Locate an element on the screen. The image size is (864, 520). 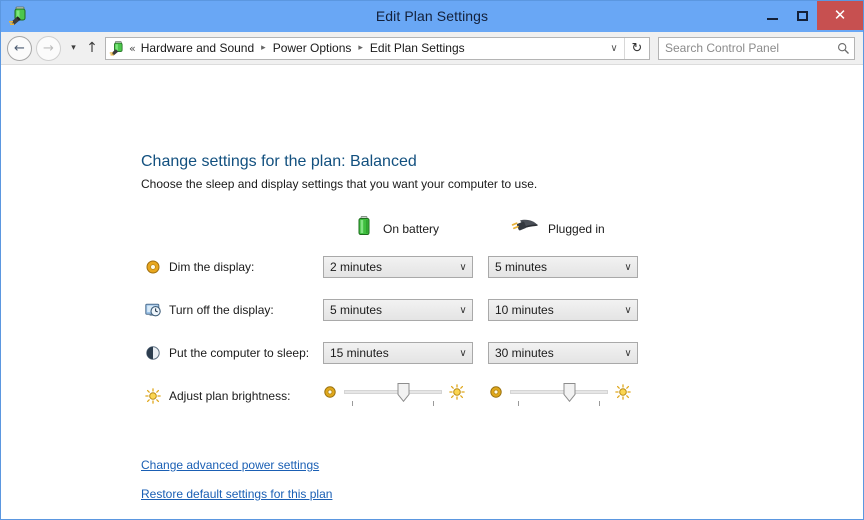
title-bar: Edit Plan Settings ✕ is located at coordinates (432, 16).